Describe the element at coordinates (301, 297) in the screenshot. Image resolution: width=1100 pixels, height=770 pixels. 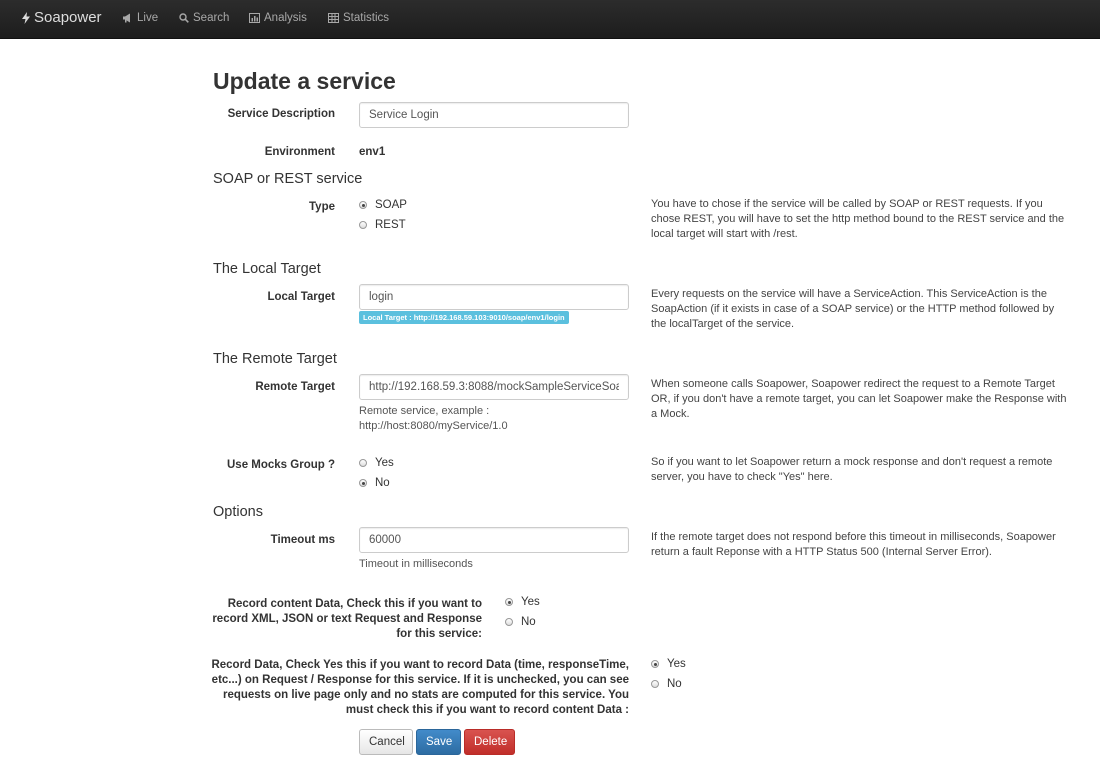
I see `local-target-label: Local Target` at that location.